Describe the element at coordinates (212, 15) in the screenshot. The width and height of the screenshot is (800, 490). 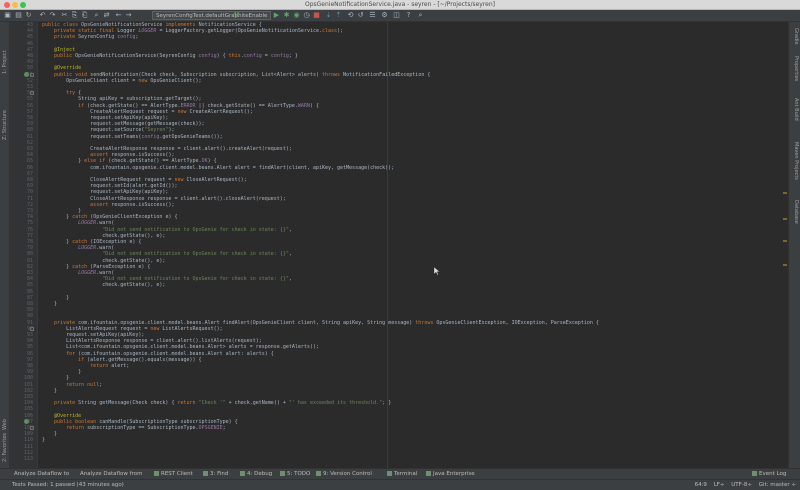
I see `run-configuration-select: SeyrenConfigTest.defaultGraphiteEnable` at that location.